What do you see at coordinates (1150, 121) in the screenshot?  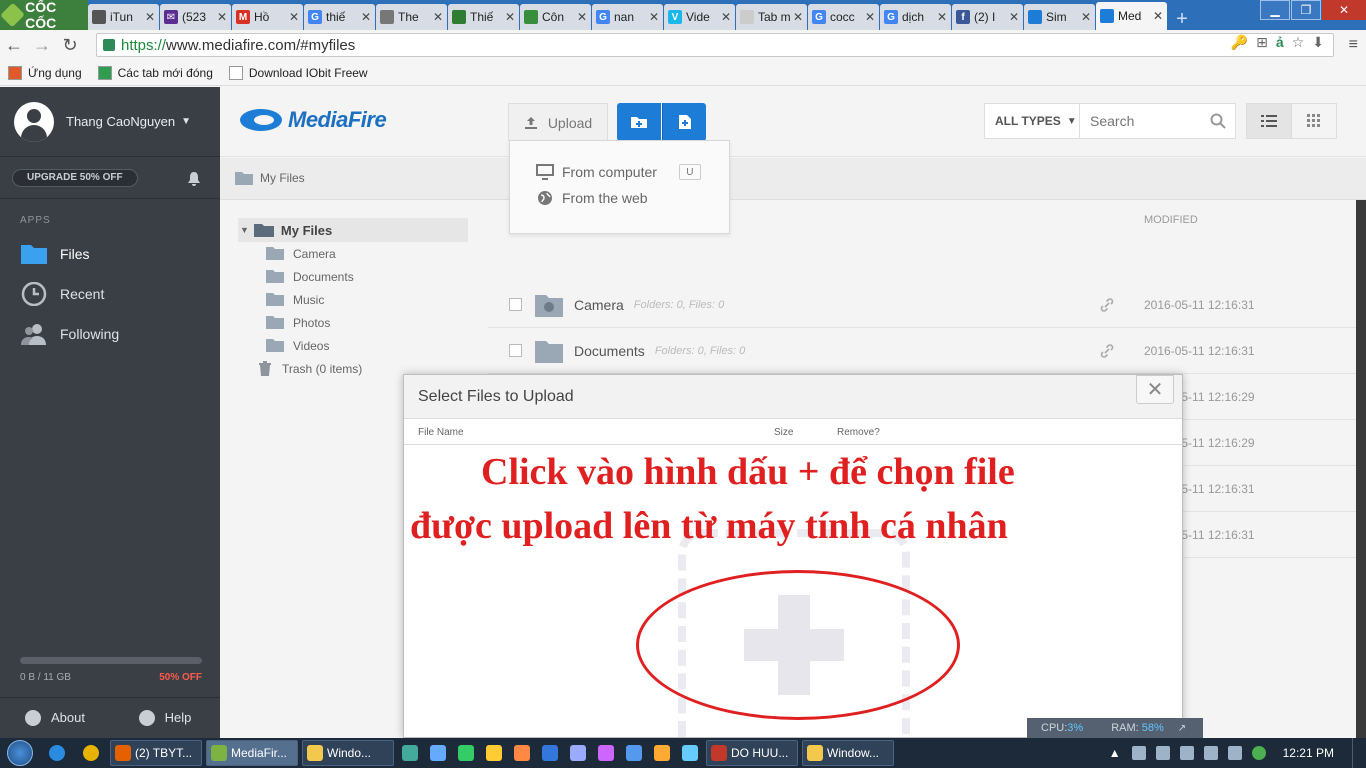 I see `search-input` at bounding box center [1150, 121].